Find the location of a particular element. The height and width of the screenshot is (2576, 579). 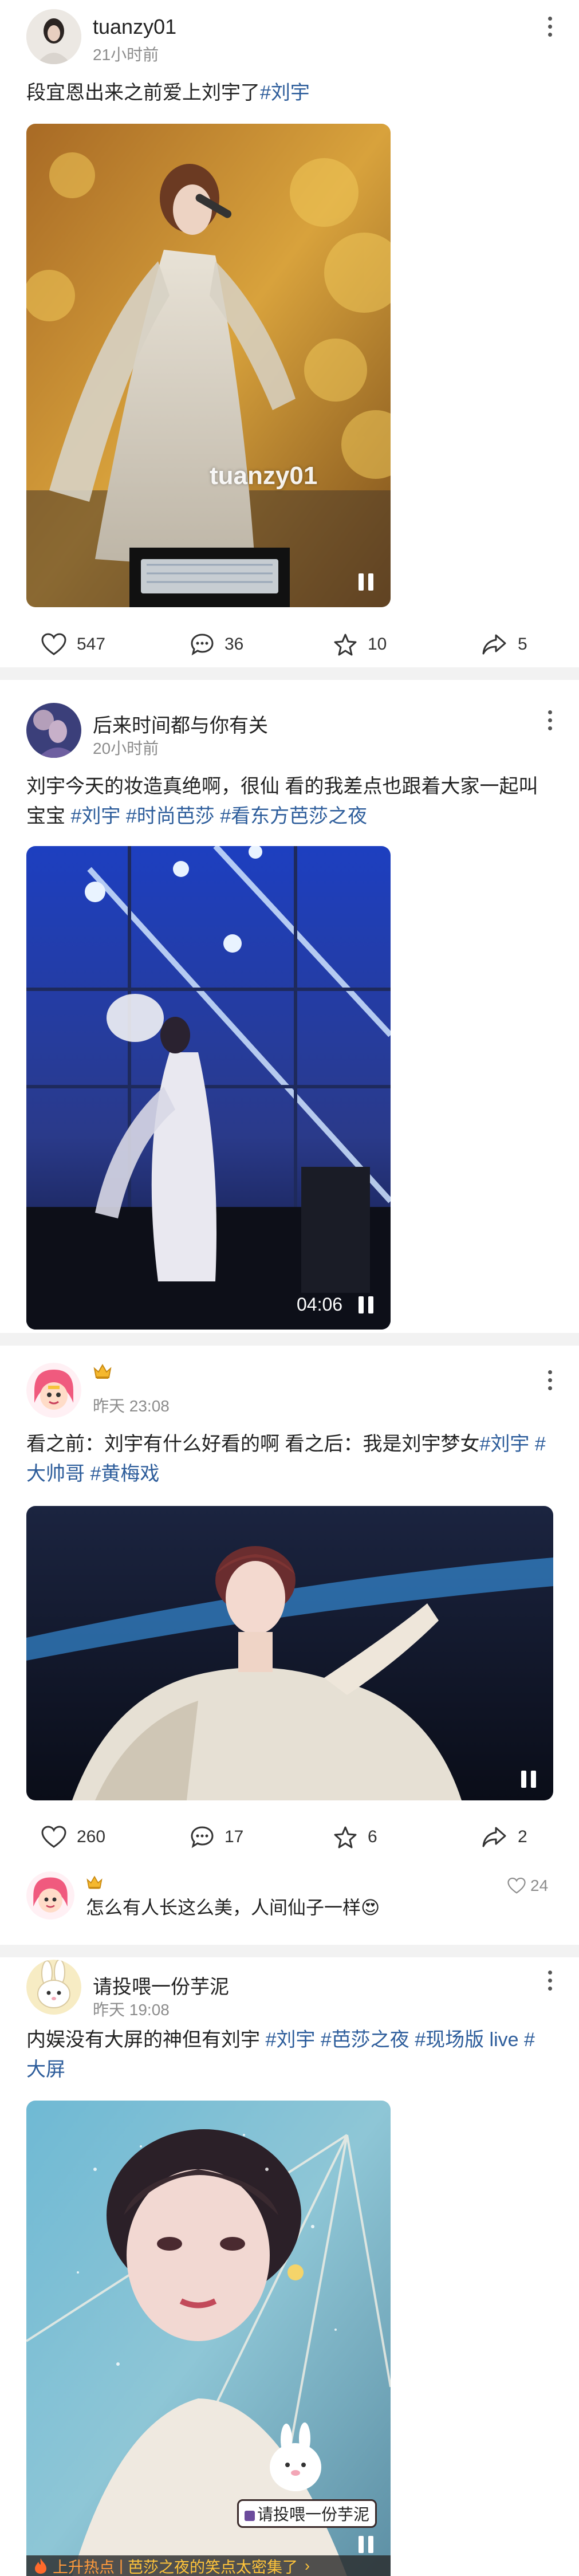

favorite-button: 6 is located at coordinates (355, 1837).